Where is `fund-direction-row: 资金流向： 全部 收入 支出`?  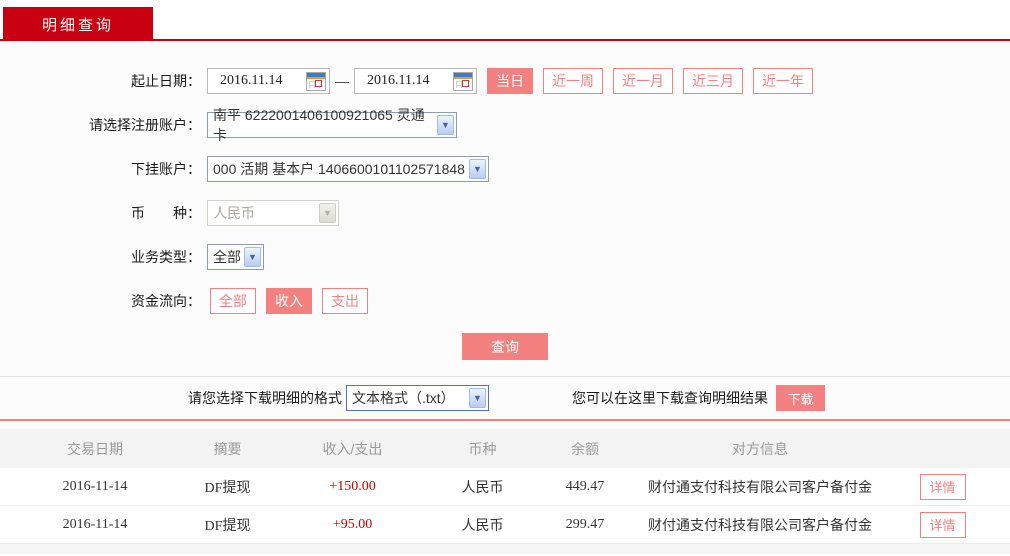
fund-direction-row: 资金流向： 全部 收入 支出 is located at coordinates (505, 301).